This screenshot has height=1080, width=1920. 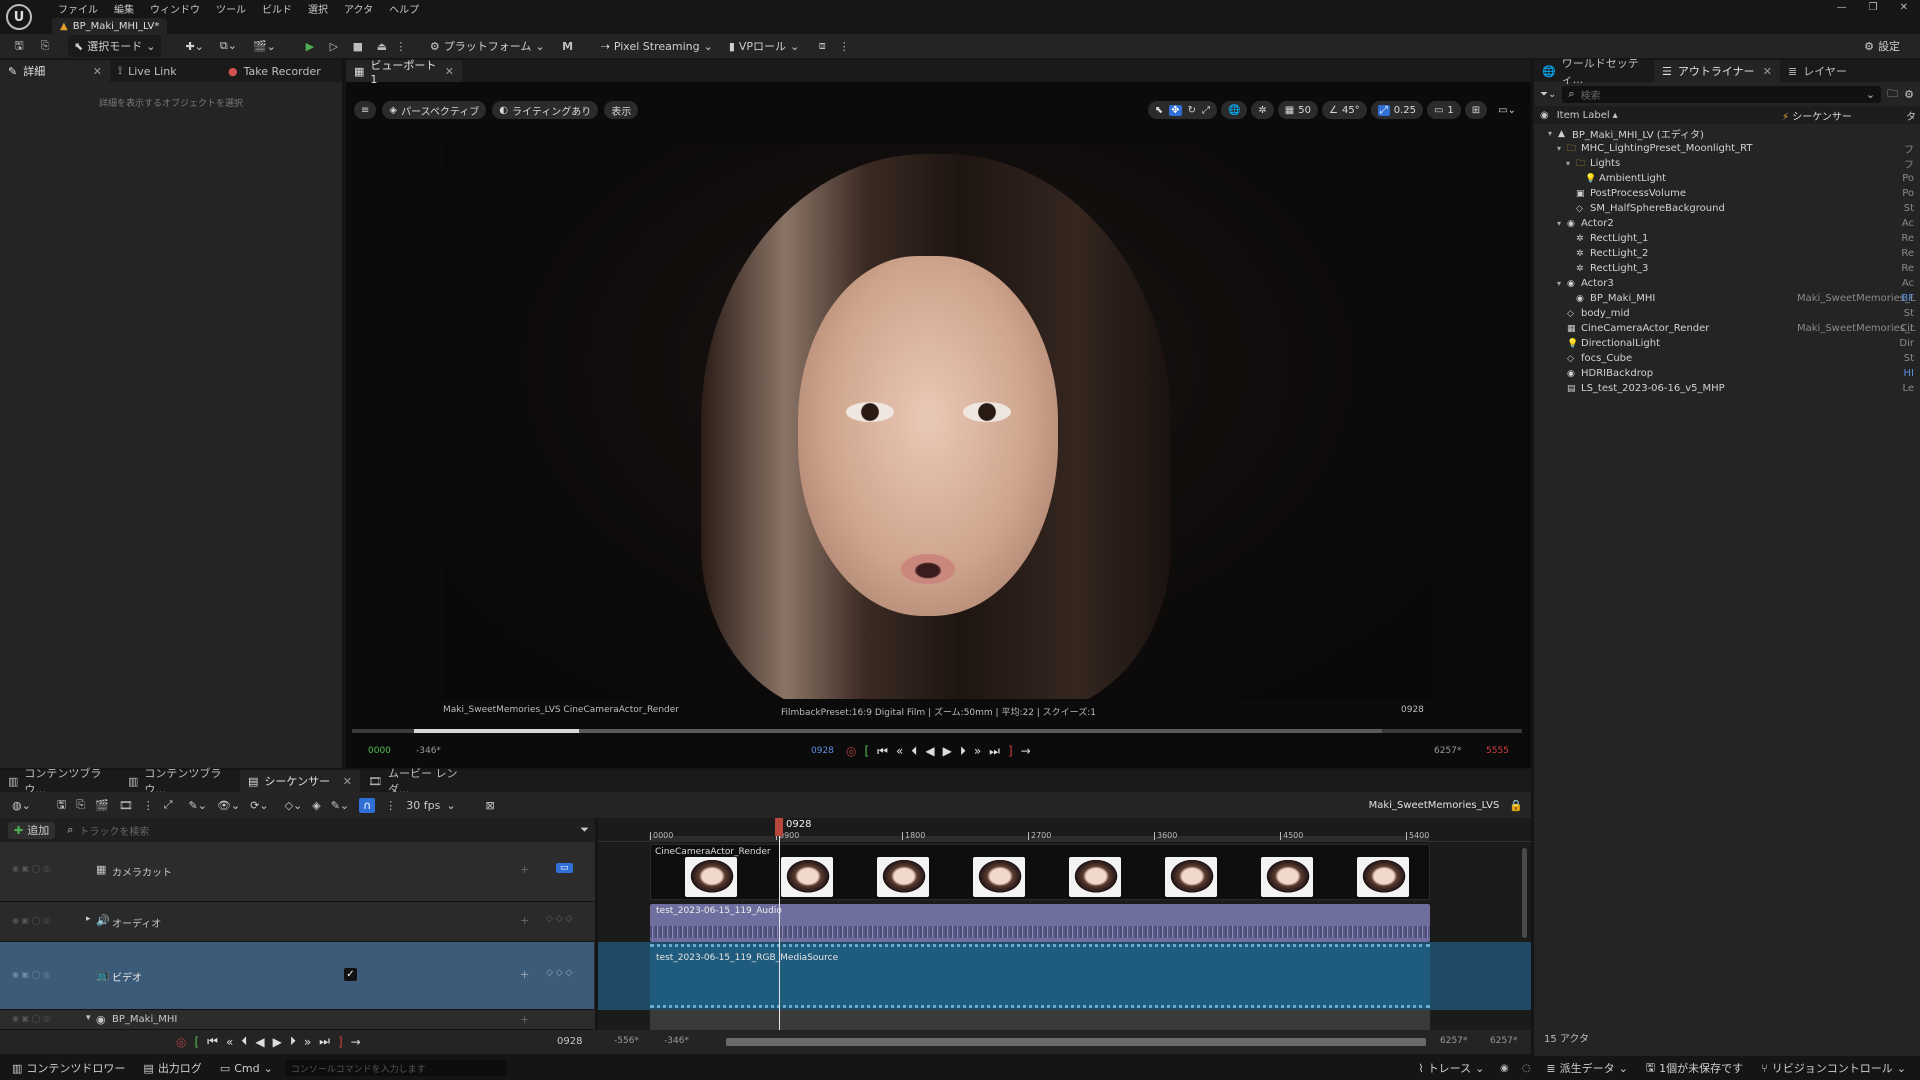 What do you see at coordinates (404, 72) in the screenshot?
I see `tab-viewport: ▦ ビューポート1 ✕` at bounding box center [404, 72].